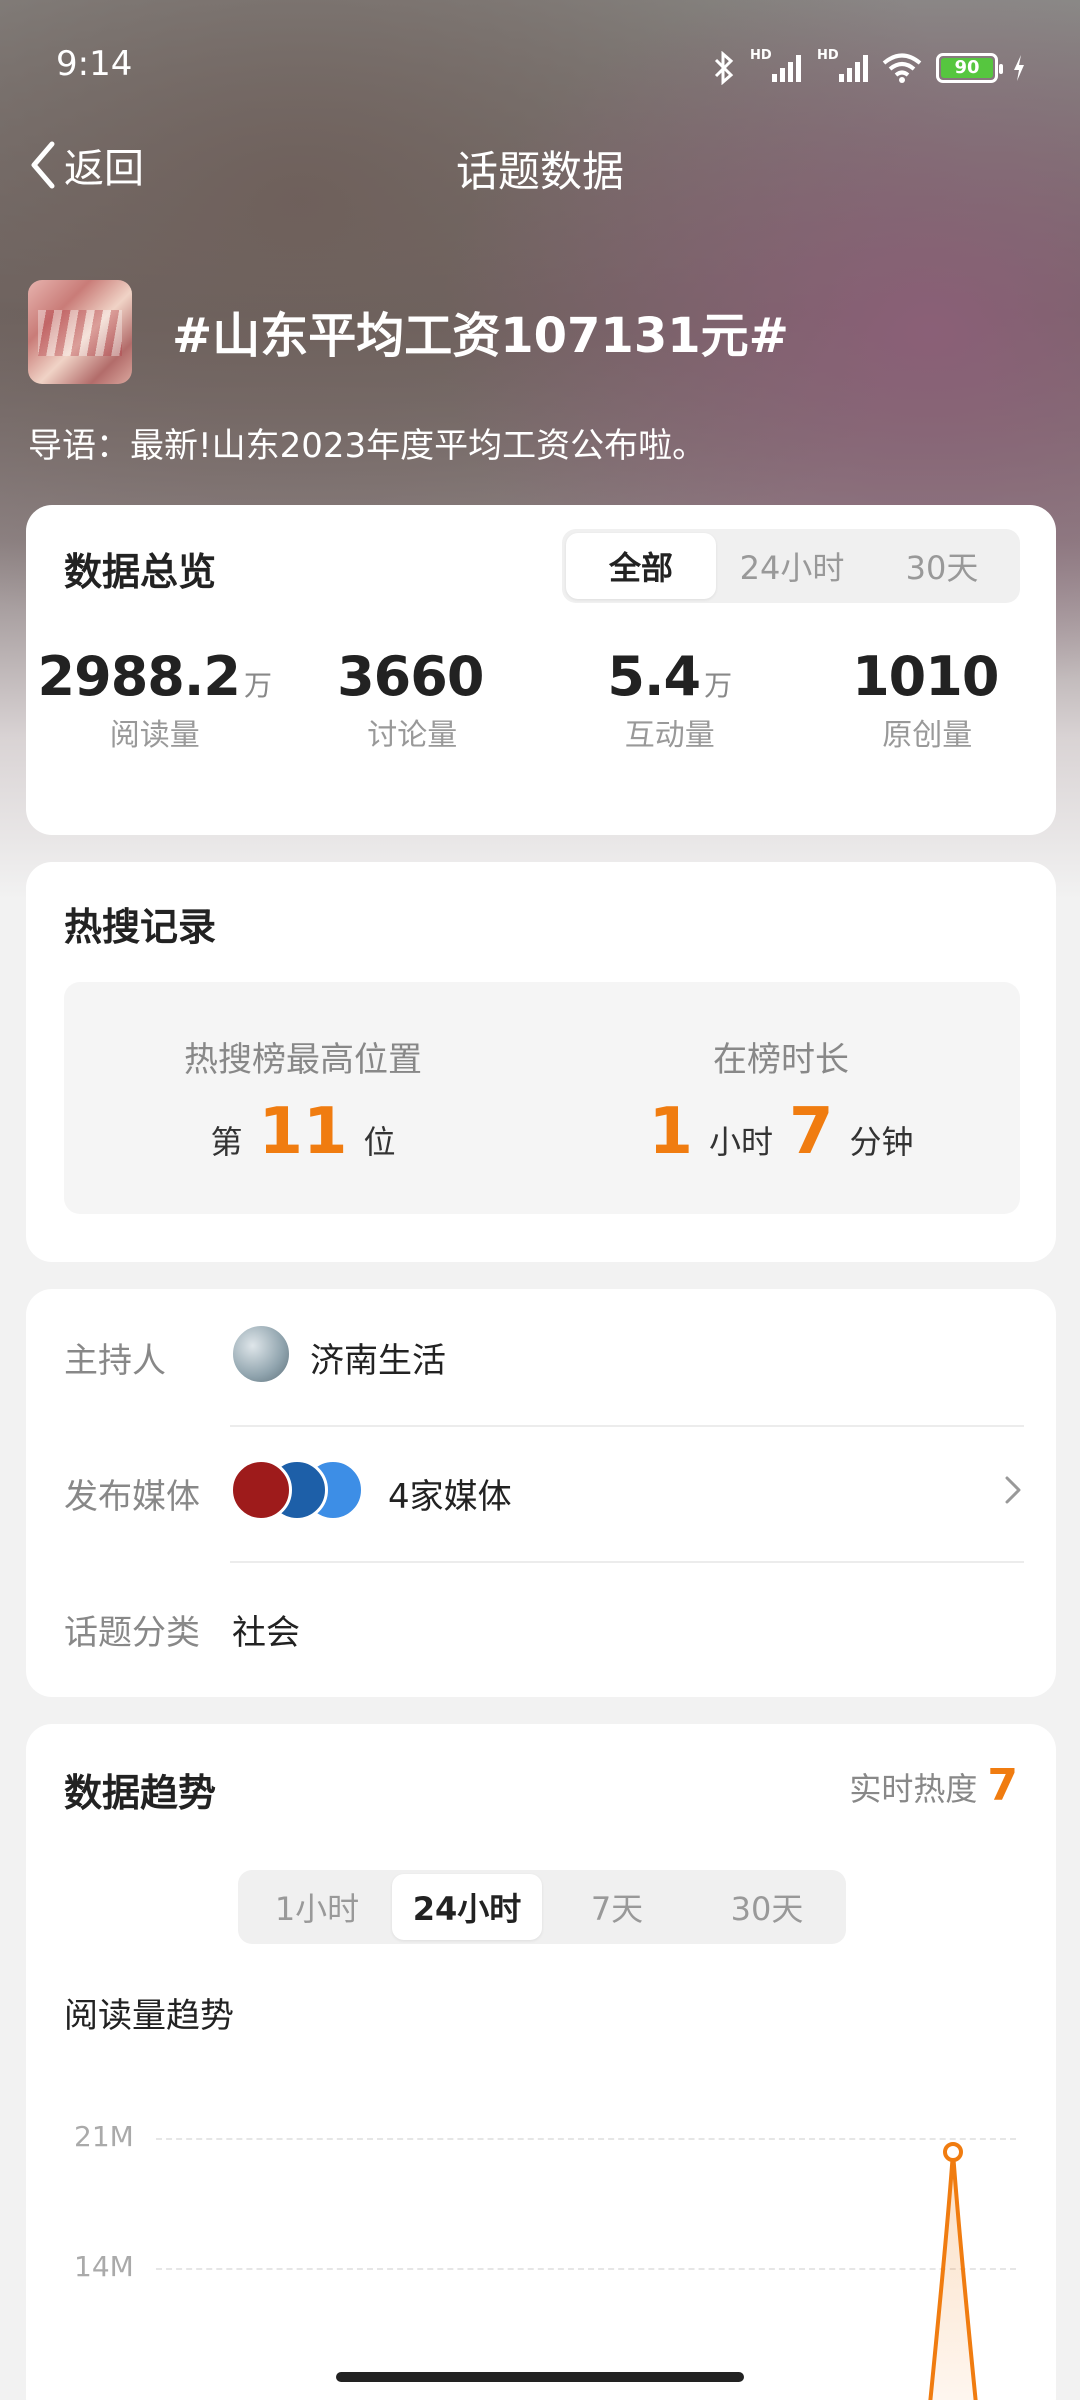 Image resolution: width=1080 pixels, height=2400 pixels. Describe the element at coordinates (842, 65) in the screenshot. I see `signal-icon-2: HD` at that location.